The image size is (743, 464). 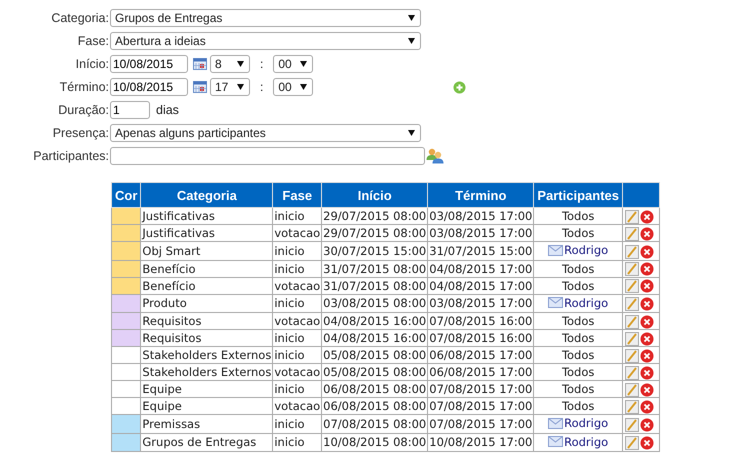 What do you see at coordinates (80, 133) in the screenshot?
I see `field-label: Presença:` at bounding box center [80, 133].